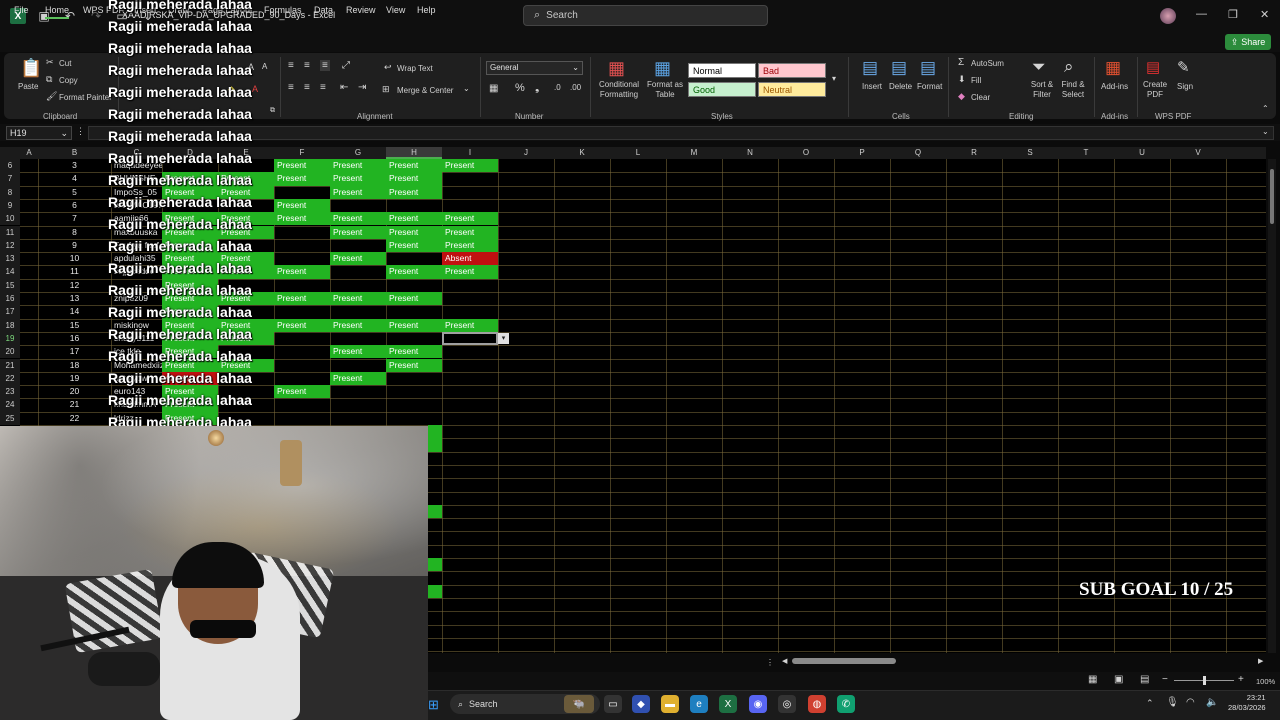 The image size is (1280, 720). Describe the element at coordinates (900, 86) in the screenshot. I see `delete-cells-button: Delete` at that location.